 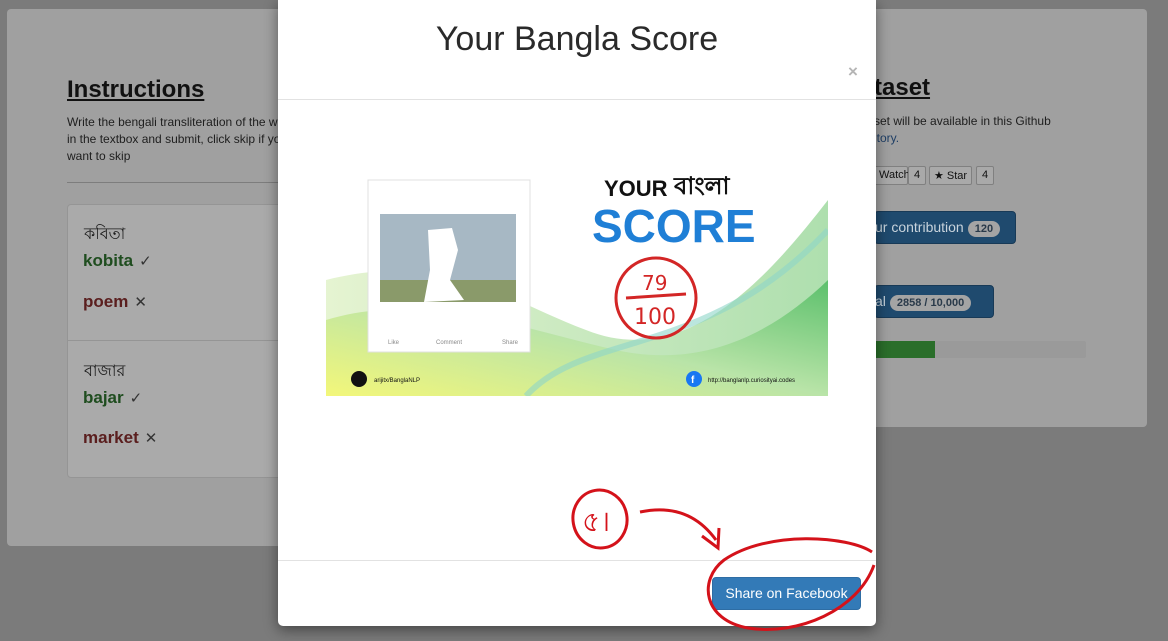 I want to click on answer-wrong: market ✕, so click(x=120, y=437).